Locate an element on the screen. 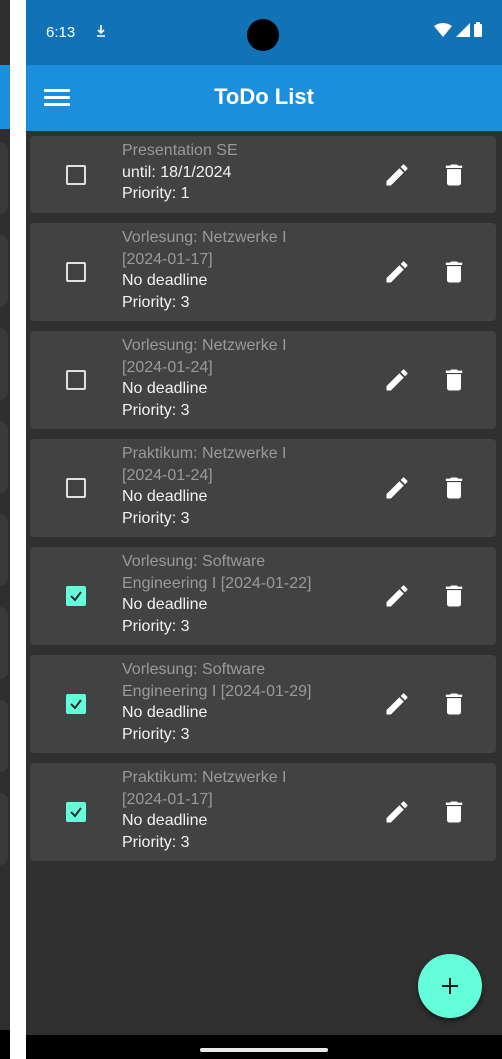 Image resolution: width=502 pixels, height=1059 pixels. status-bar: 6:13 is located at coordinates (264, 32).